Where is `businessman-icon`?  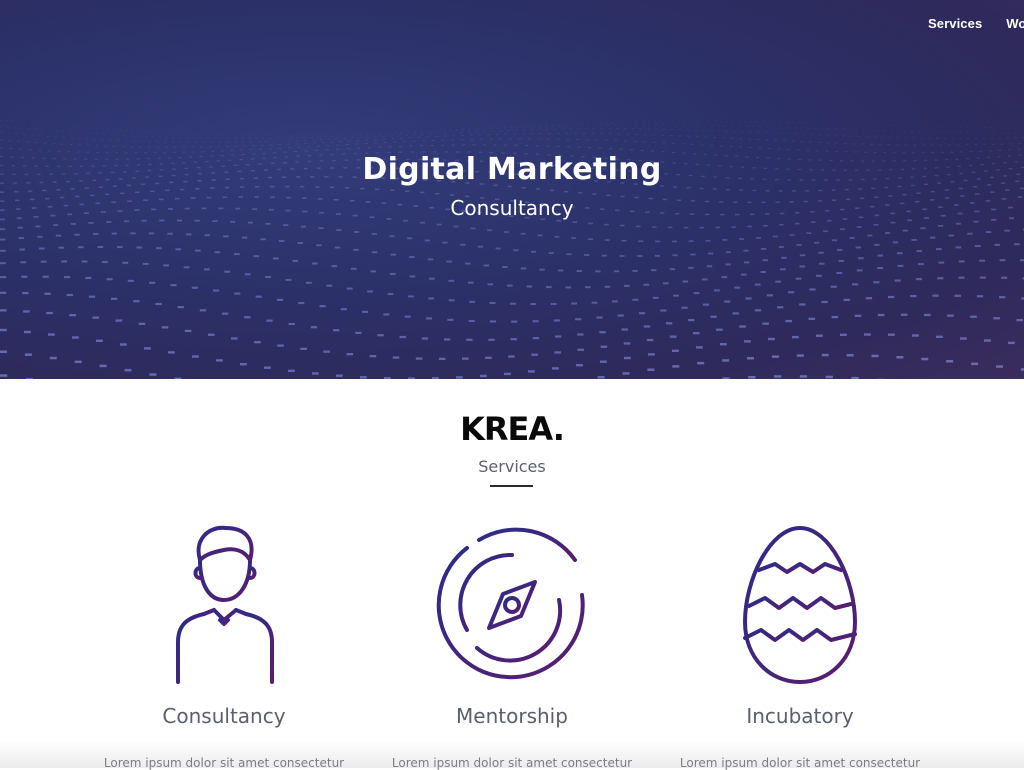 businessman-icon is located at coordinates (224, 605).